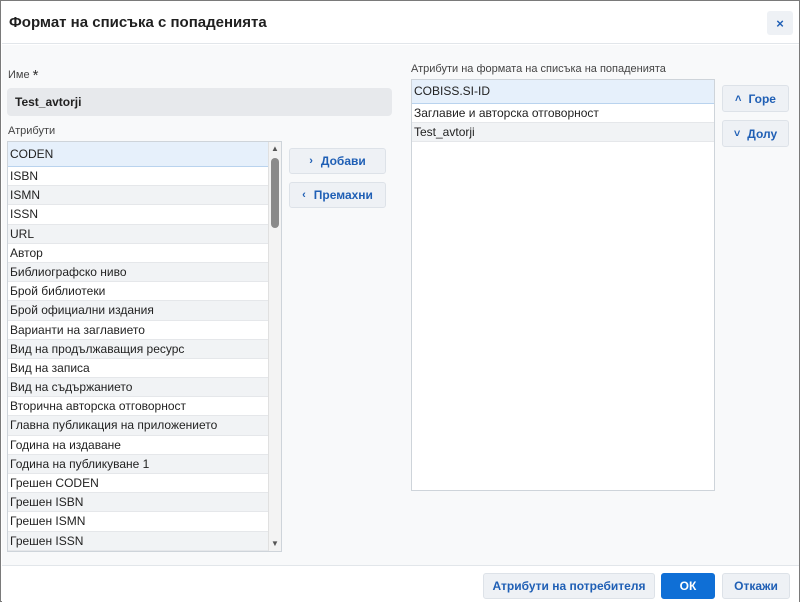  What do you see at coordinates (762, 98) in the screenshot?
I see `move-up-label: Горе` at bounding box center [762, 98].